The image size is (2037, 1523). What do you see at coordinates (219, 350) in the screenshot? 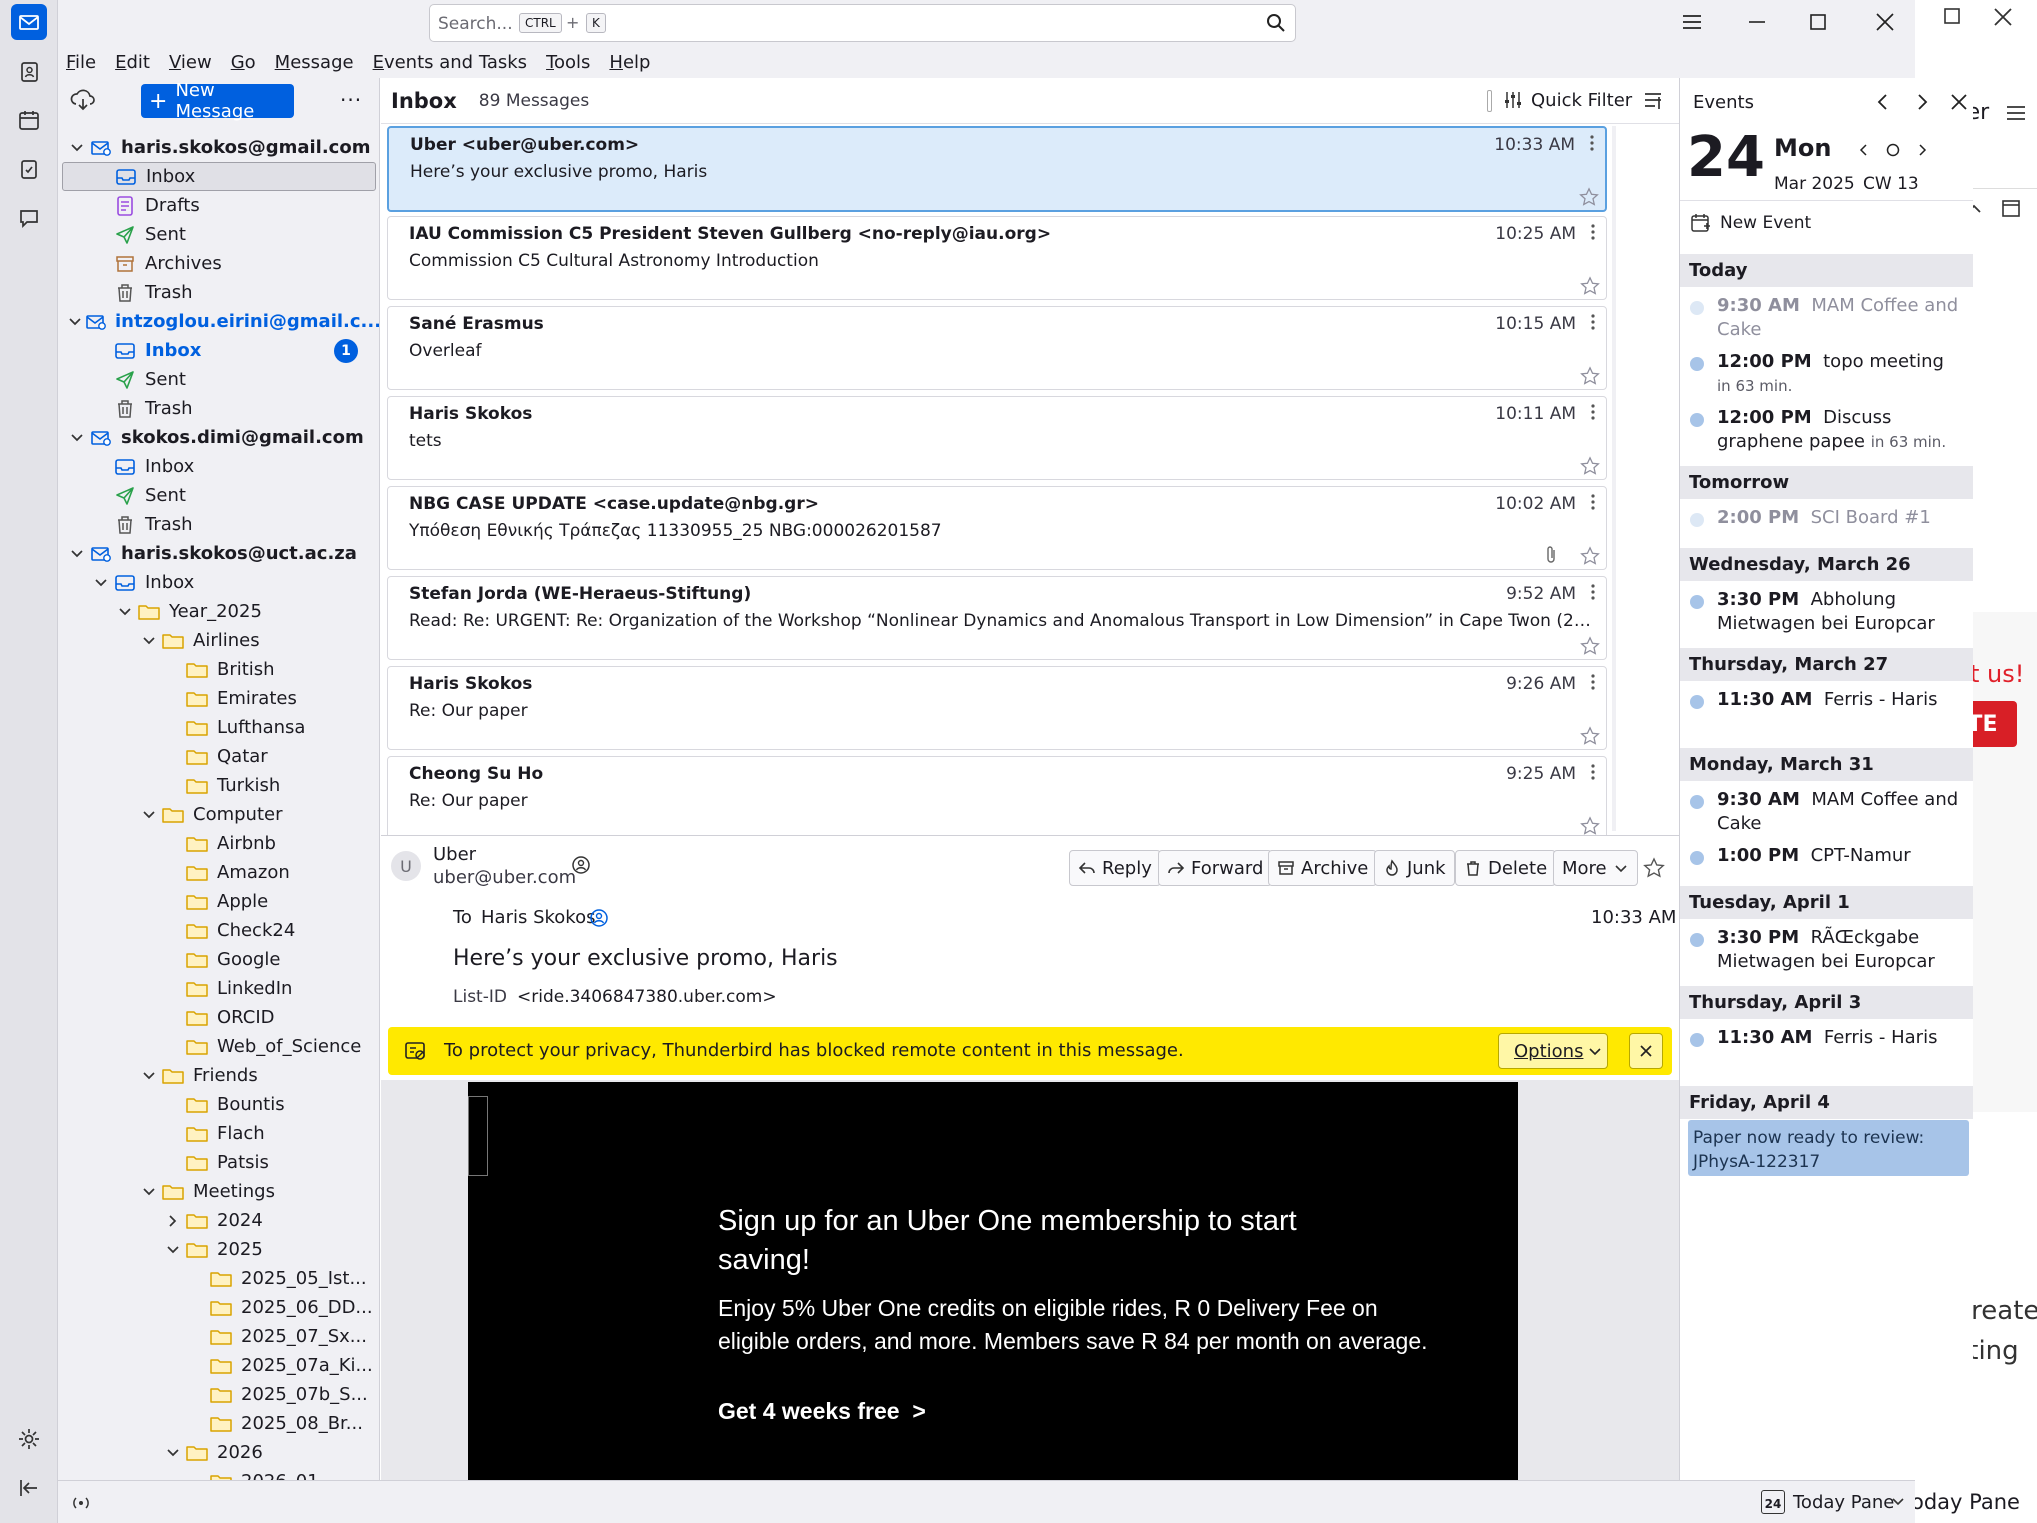
I see `folder-row: Inbox 1` at bounding box center [219, 350].